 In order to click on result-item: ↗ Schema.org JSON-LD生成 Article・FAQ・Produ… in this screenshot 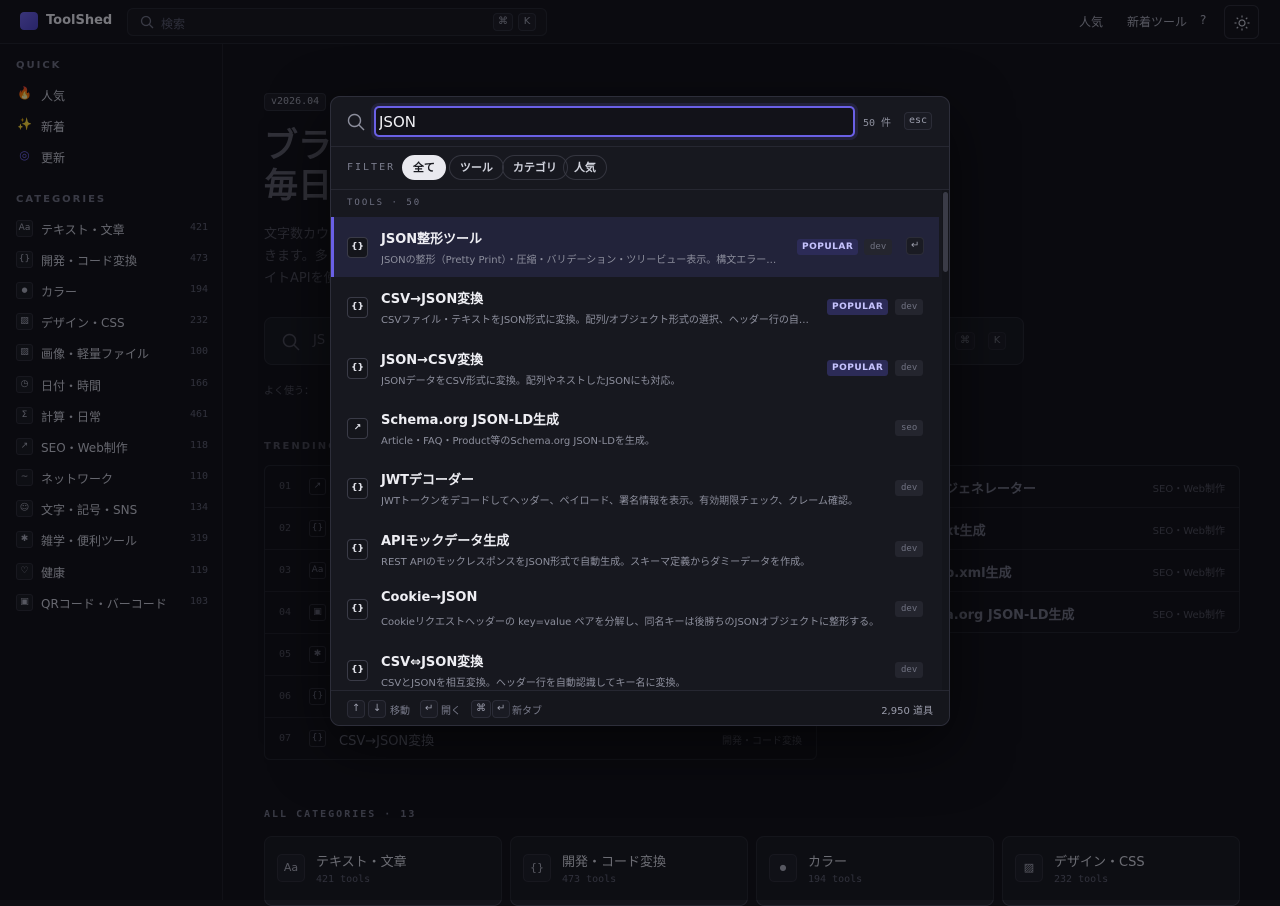, I will do `click(635, 428)`.